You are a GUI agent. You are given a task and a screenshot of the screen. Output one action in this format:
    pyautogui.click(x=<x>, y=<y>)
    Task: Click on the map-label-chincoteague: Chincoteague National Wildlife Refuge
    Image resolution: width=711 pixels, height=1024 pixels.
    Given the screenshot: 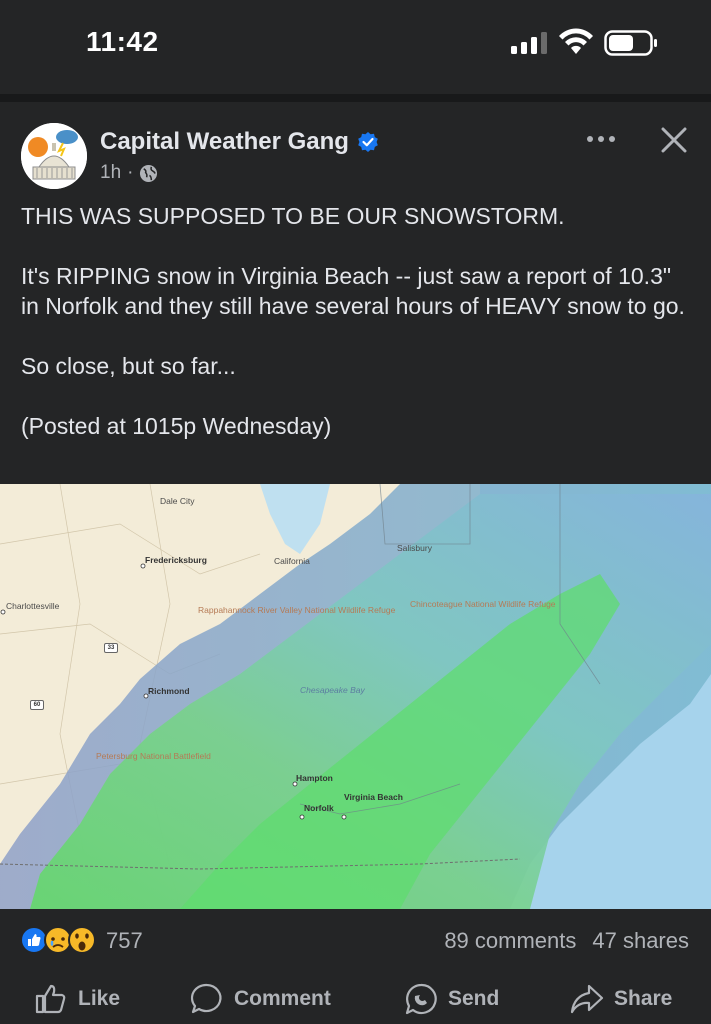 What is the action you would take?
    pyautogui.click(x=483, y=604)
    